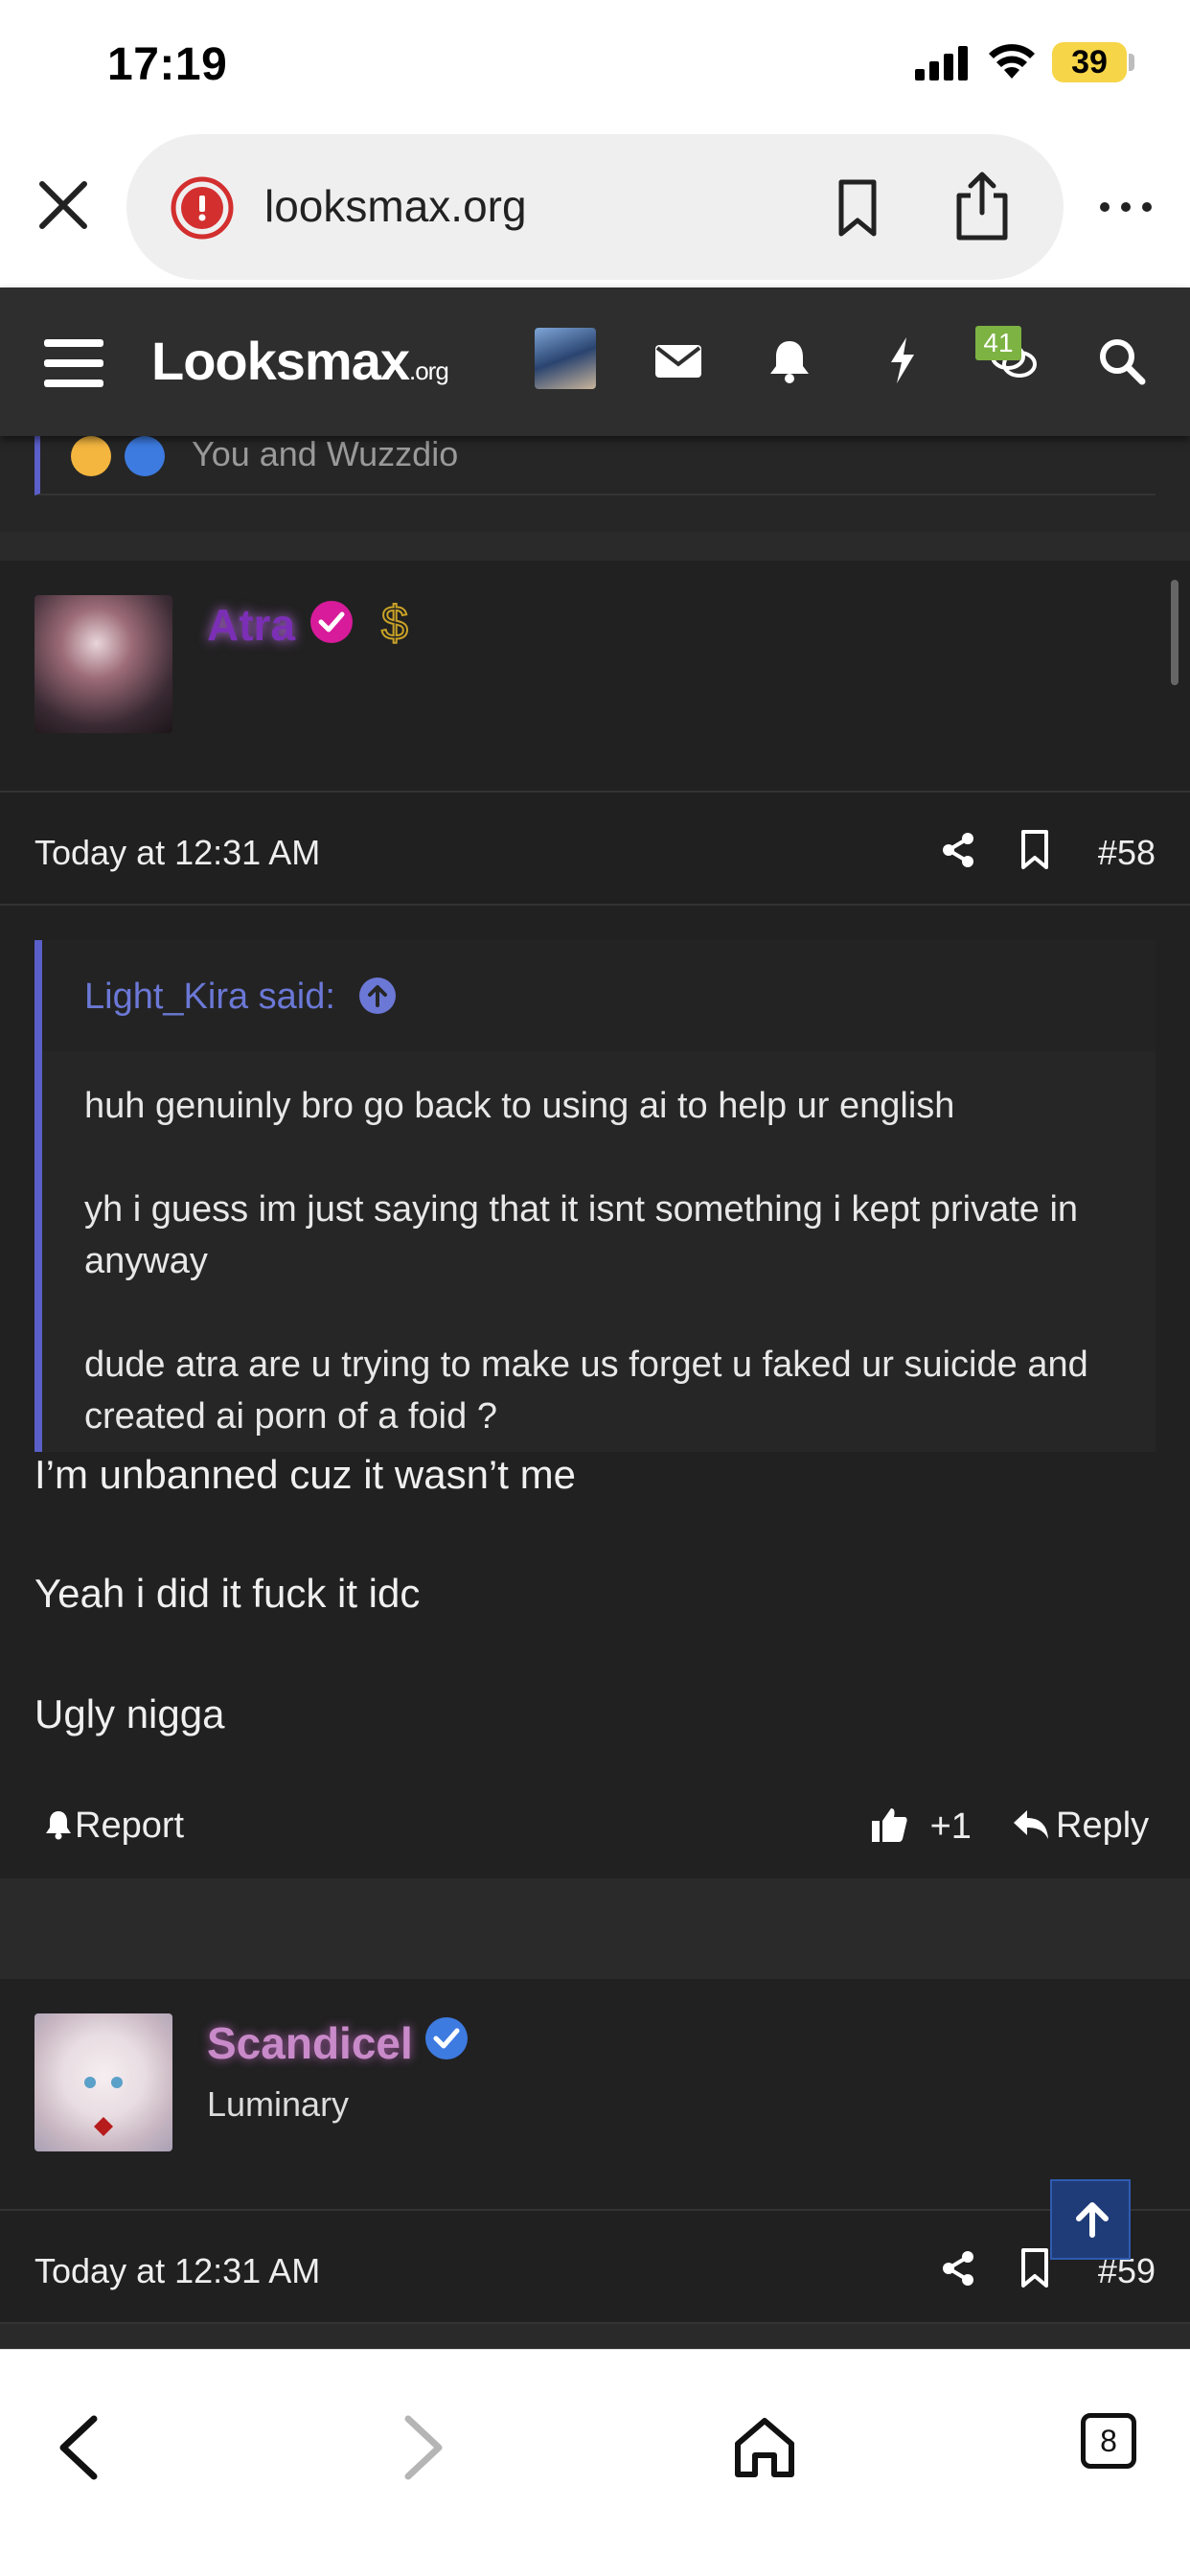  What do you see at coordinates (1127, 853) in the screenshot?
I see `post-number: #58` at bounding box center [1127, 853].